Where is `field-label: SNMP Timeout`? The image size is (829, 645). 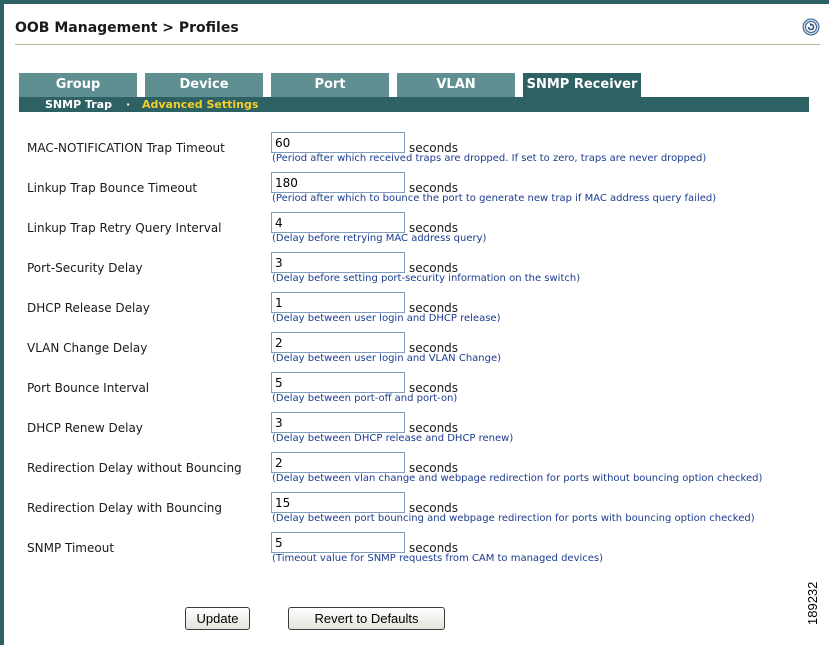 field-label: SNMP Timeout is located at coordinates (71, 548).